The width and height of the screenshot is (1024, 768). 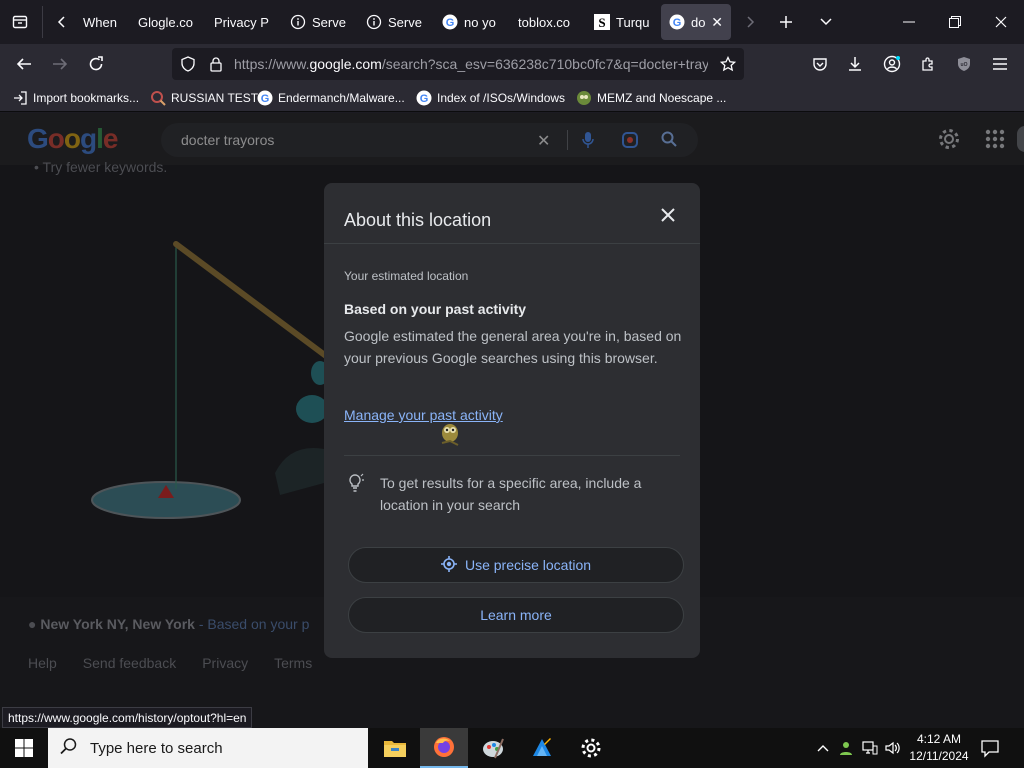 I want to click on firefox-view-icon, so click(x=20, y=22).